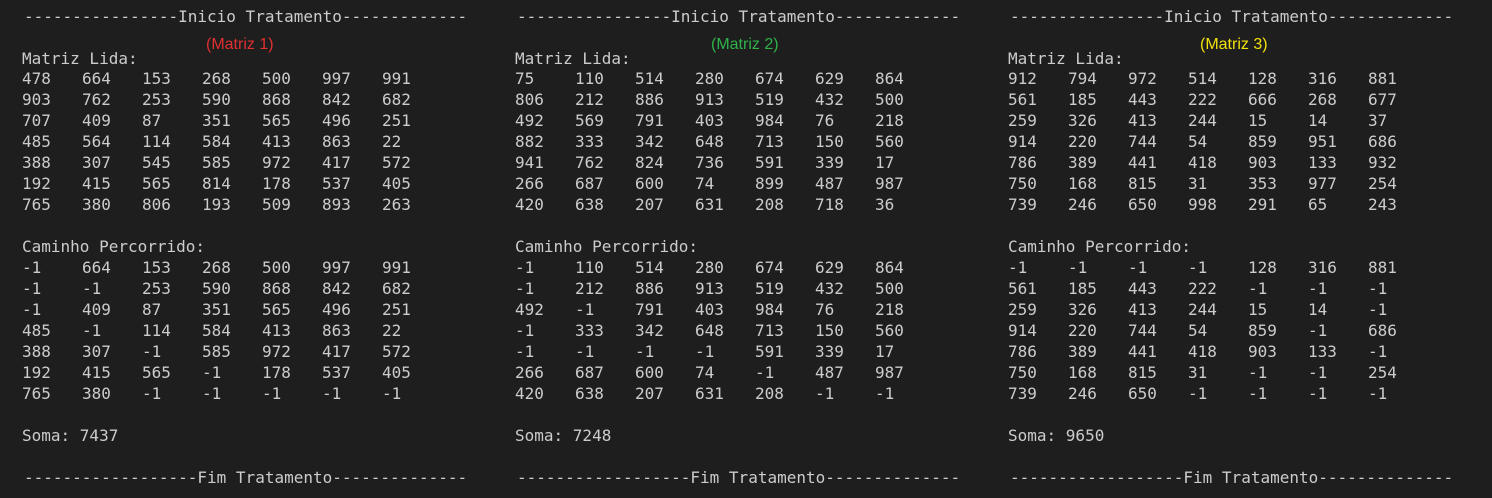 This screenshot has width=1492, height=498. I want to click on matrix-cell: 718, so click(829, 204).